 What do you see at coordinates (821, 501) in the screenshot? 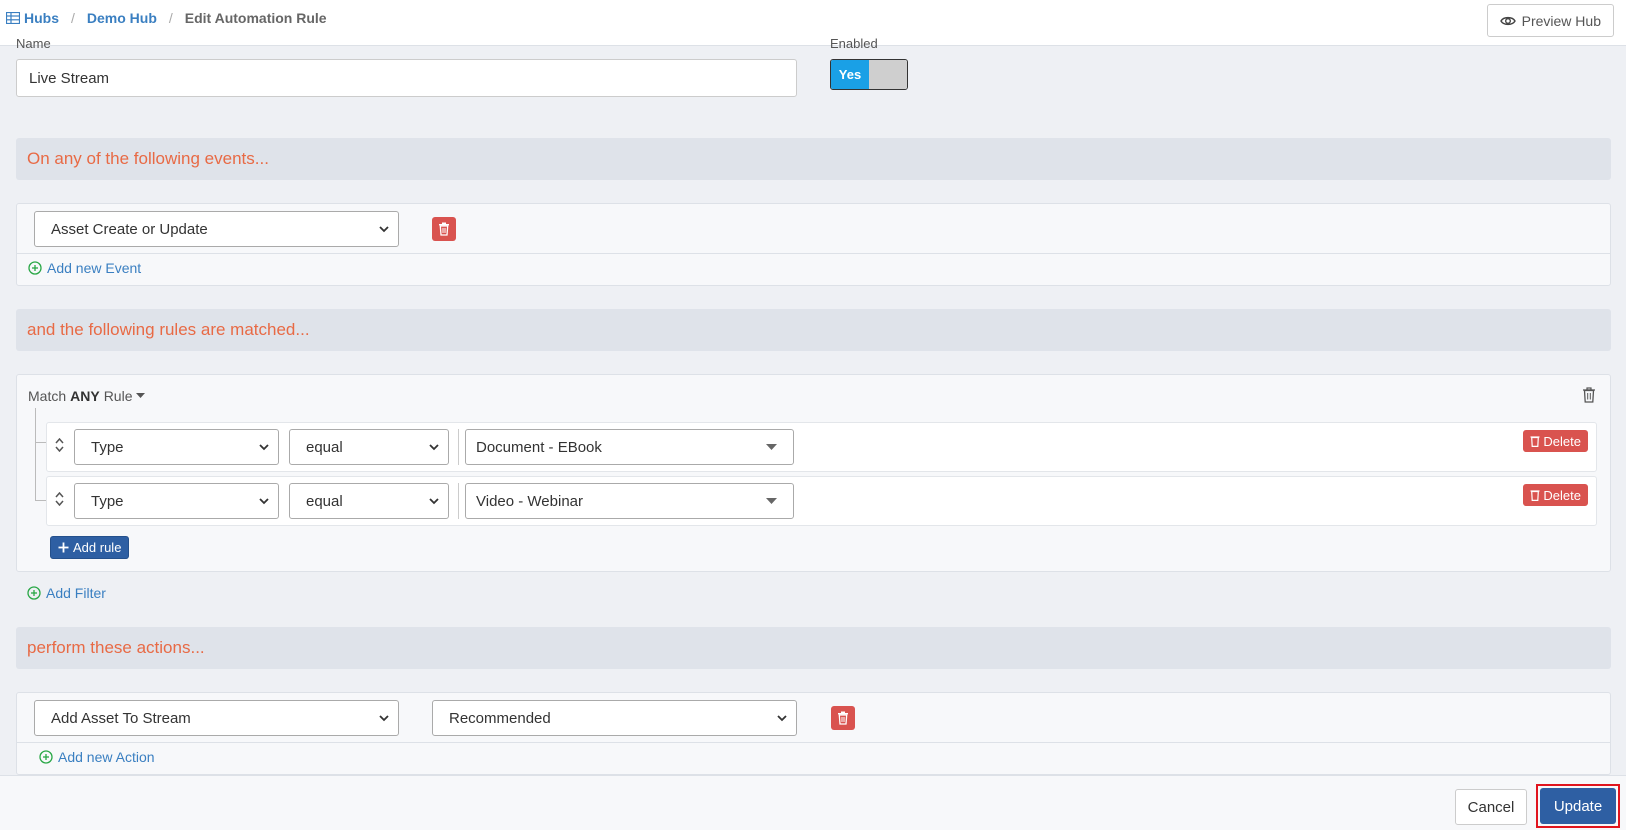
I see `rule-row: Type equal Video - Webinar Delete` at bounding box center [821, 501].